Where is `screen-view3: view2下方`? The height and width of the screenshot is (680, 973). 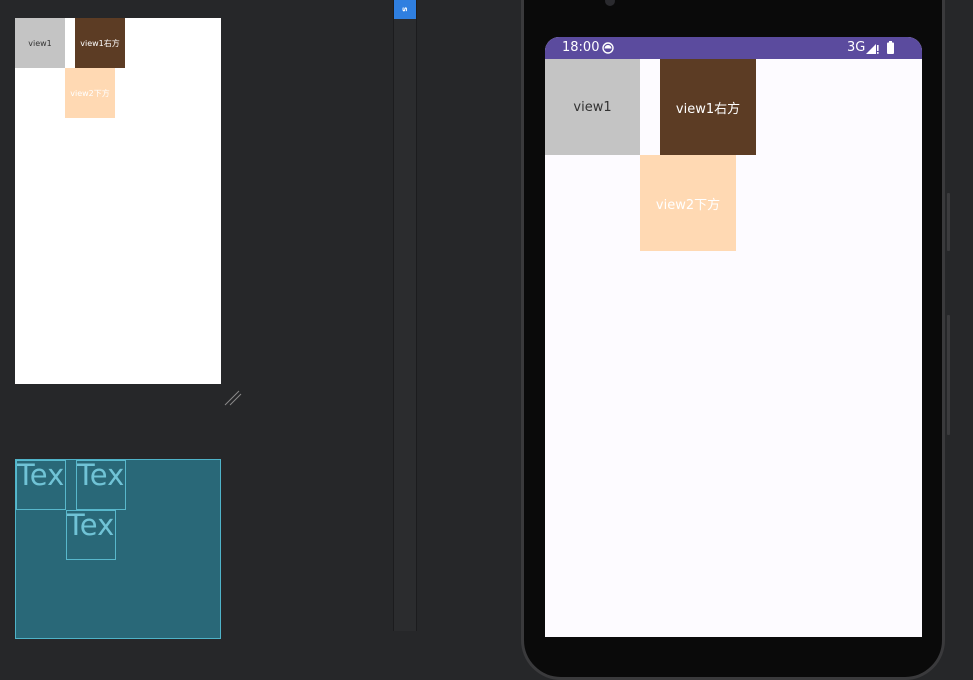
screen-view3: view2下方 is located at coordinates (688, 203).